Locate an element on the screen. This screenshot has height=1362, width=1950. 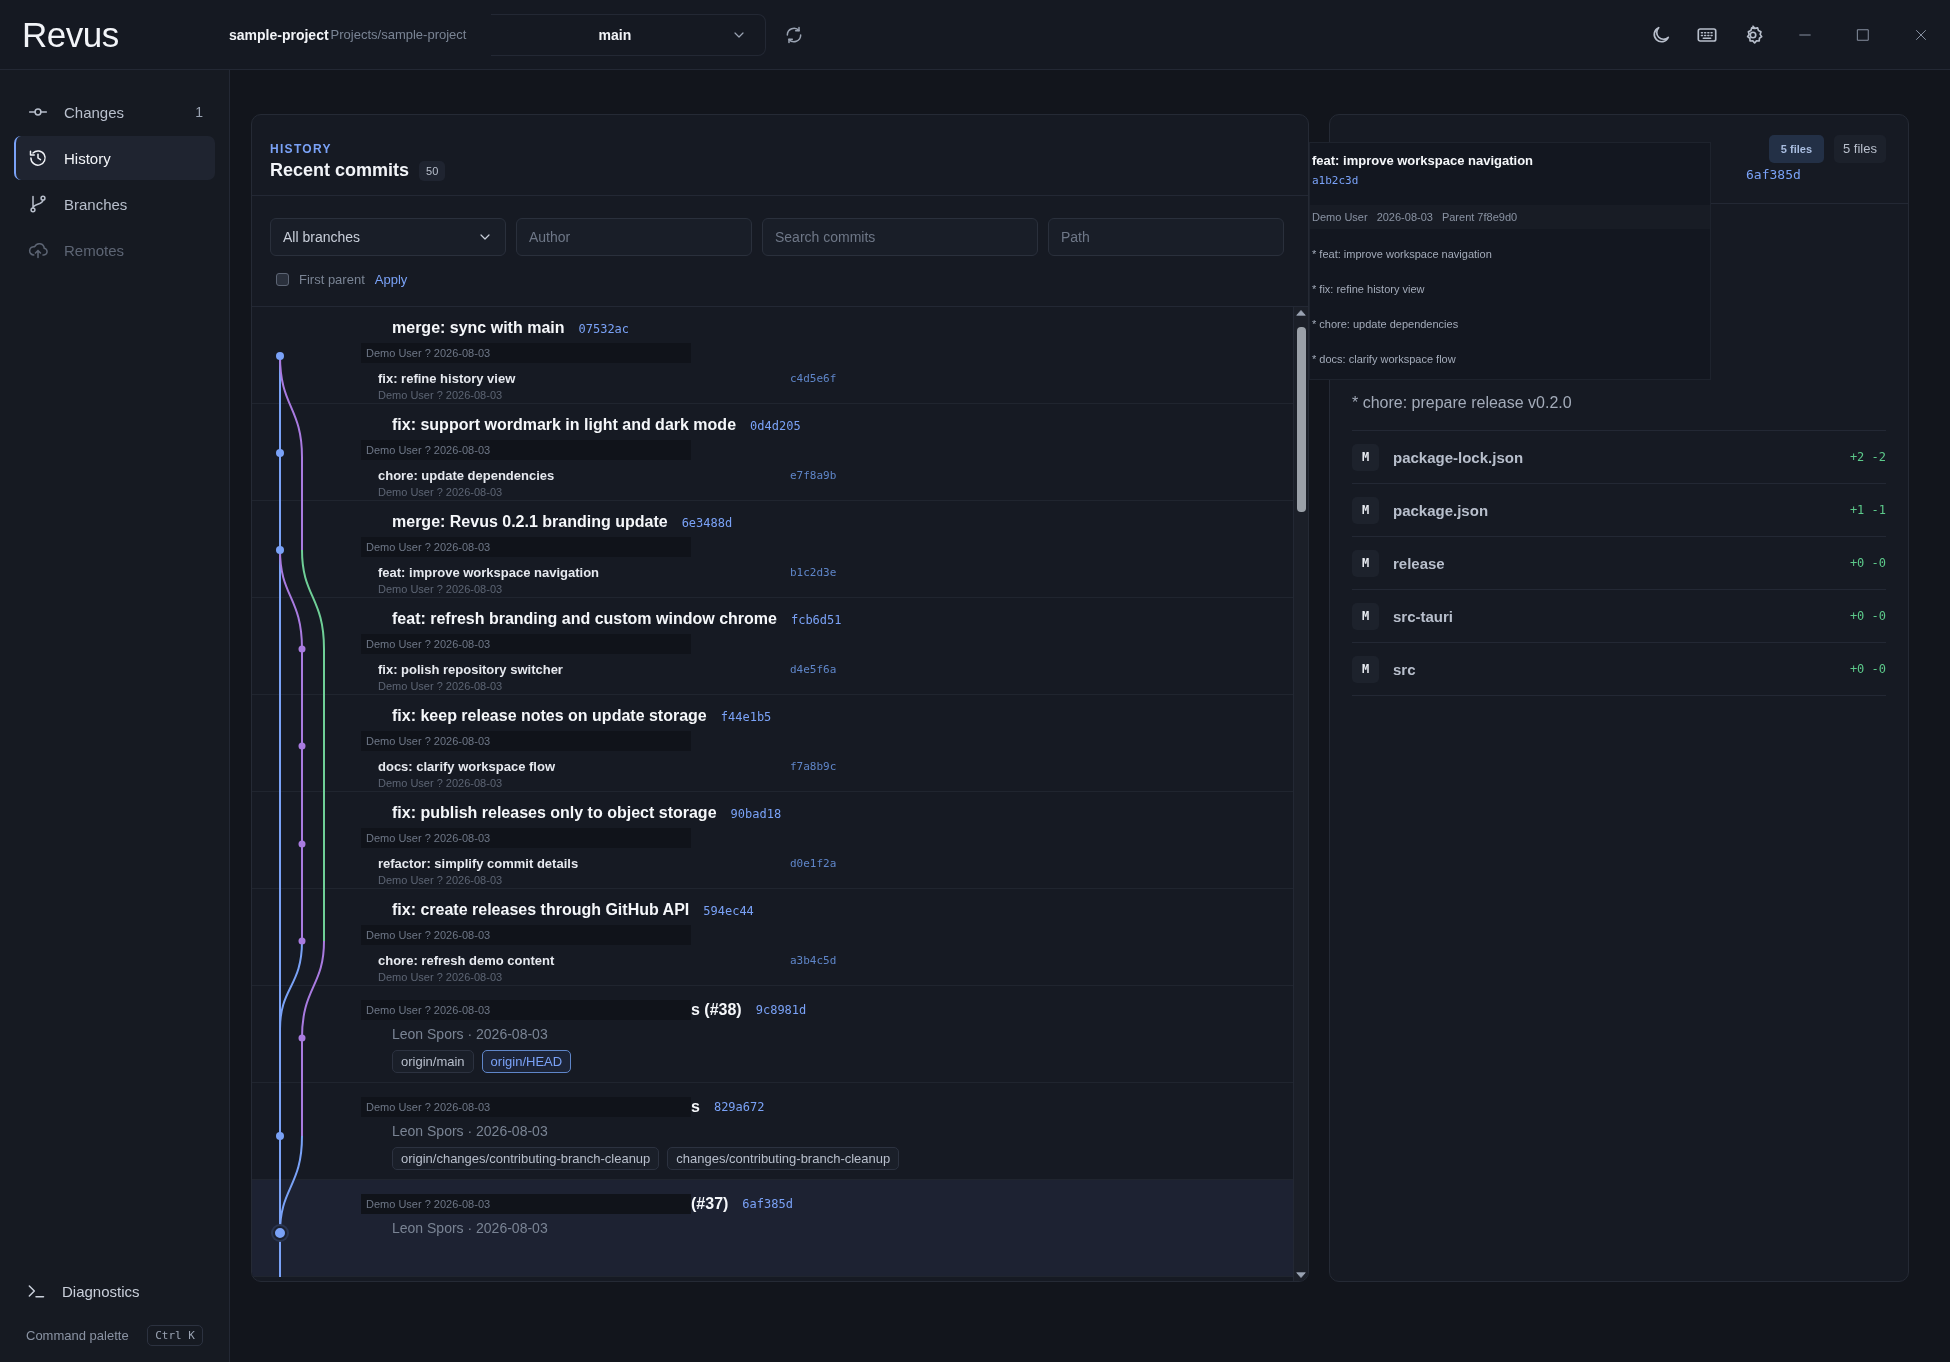
commit-title: docs: clarify workspace flow is located at coordinates (467, 766).